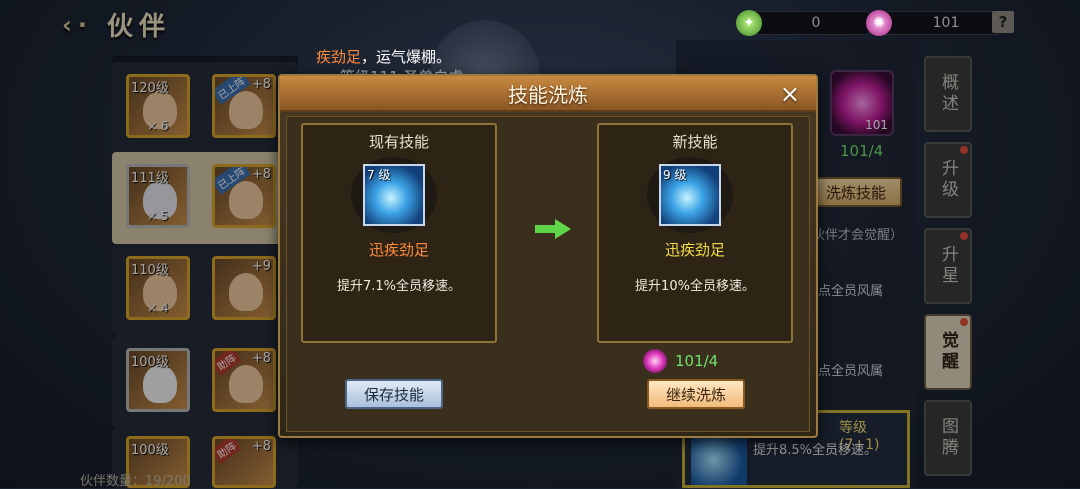  I want to click on continue-wash-button: 继续洗炼, so click(696, 394).